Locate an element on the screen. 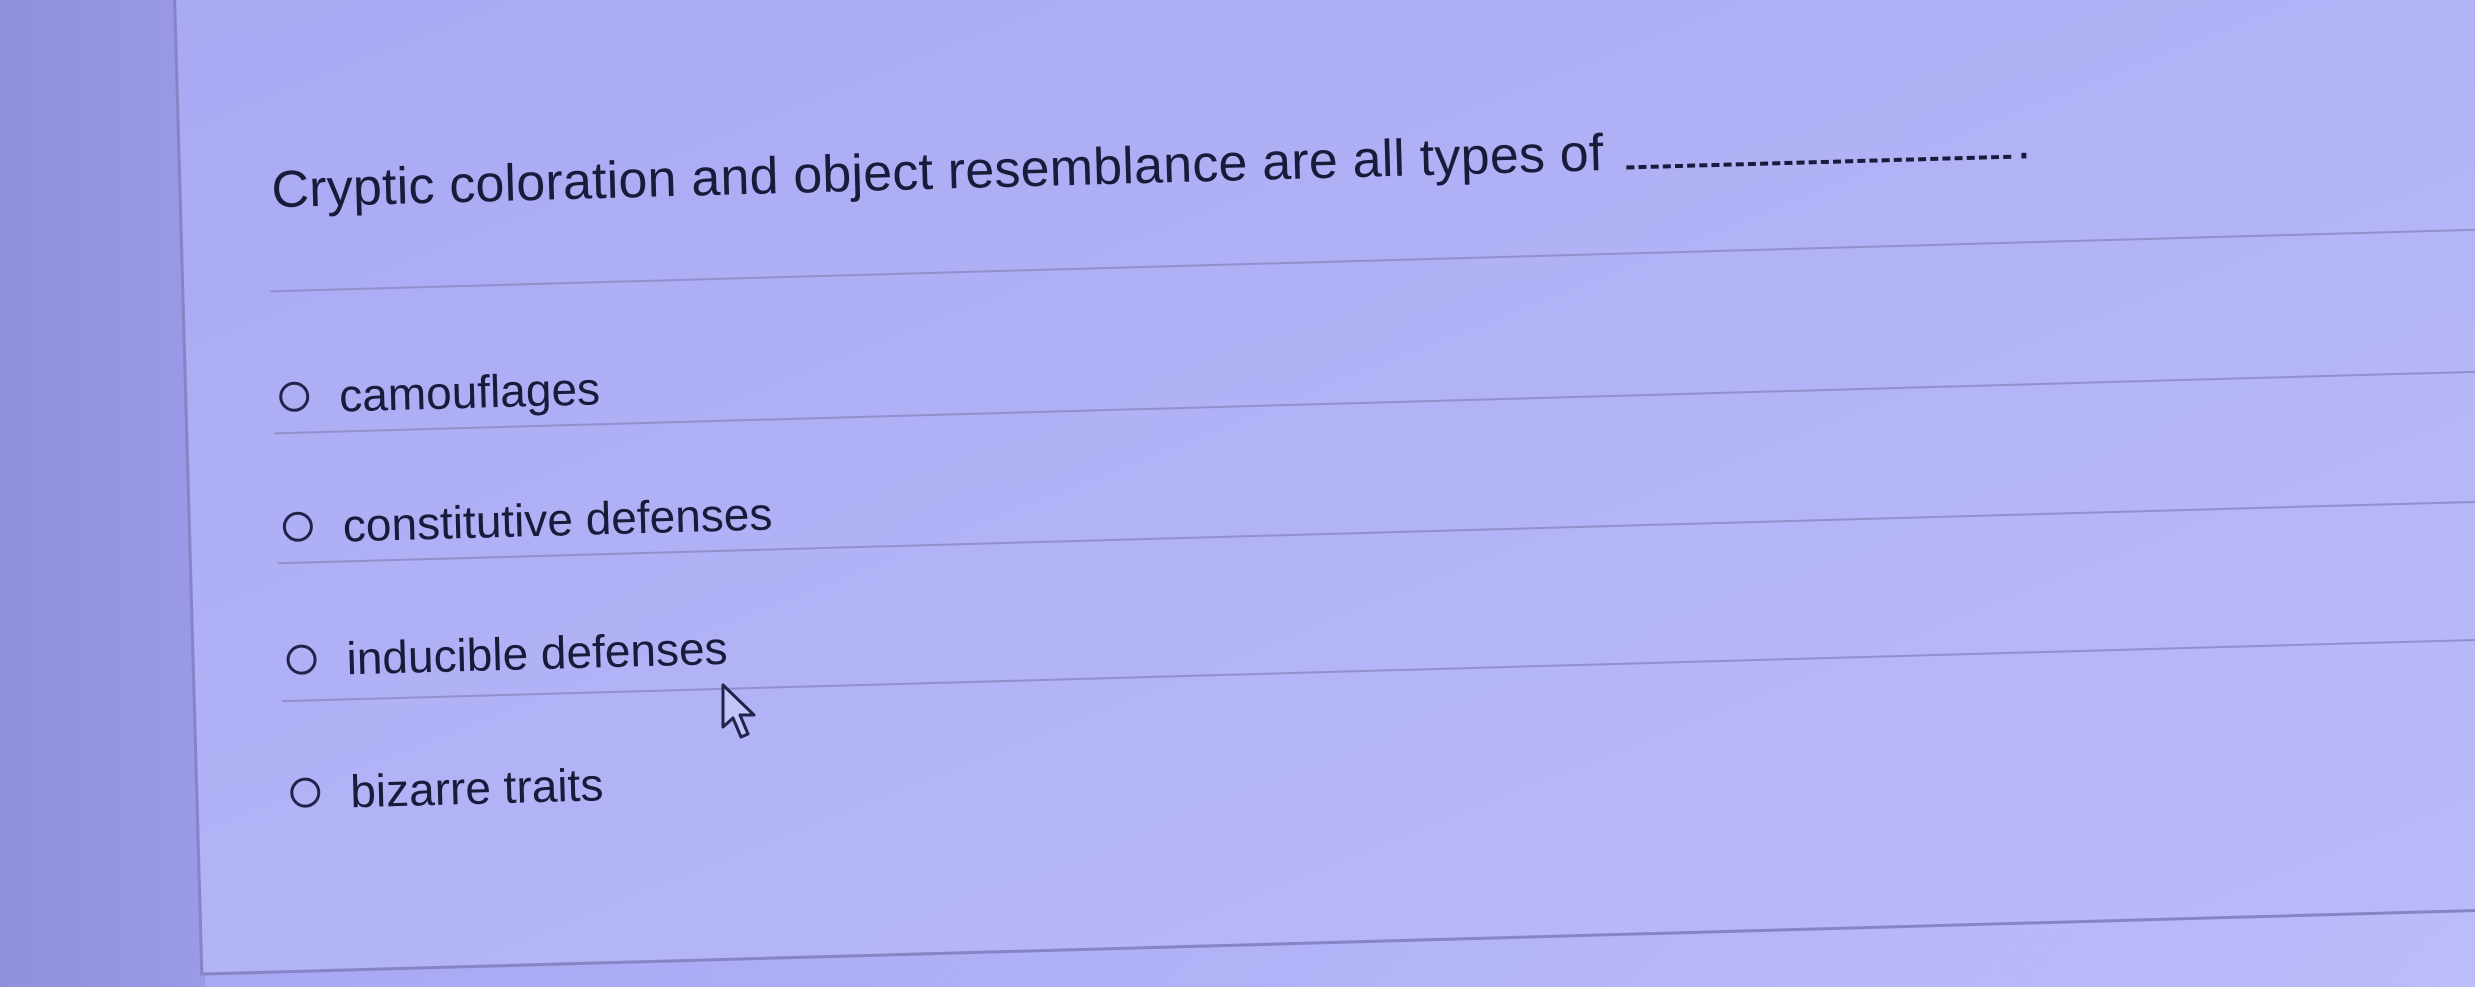 The image size is (2475, 987). option-constitutive-defenses: constitutive defenses is located at coordinates (527, 520).